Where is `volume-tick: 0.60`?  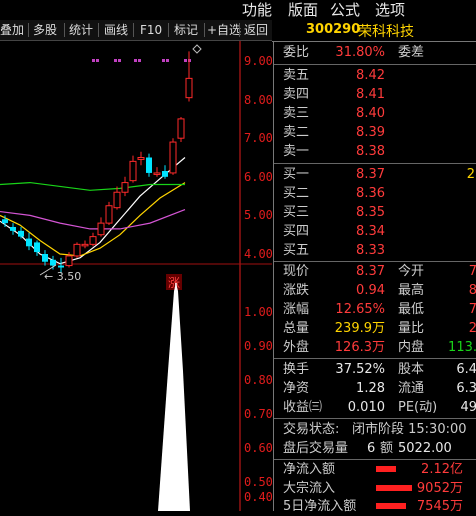
volume-tick: 0.60 is located at coordinates (258, 448).